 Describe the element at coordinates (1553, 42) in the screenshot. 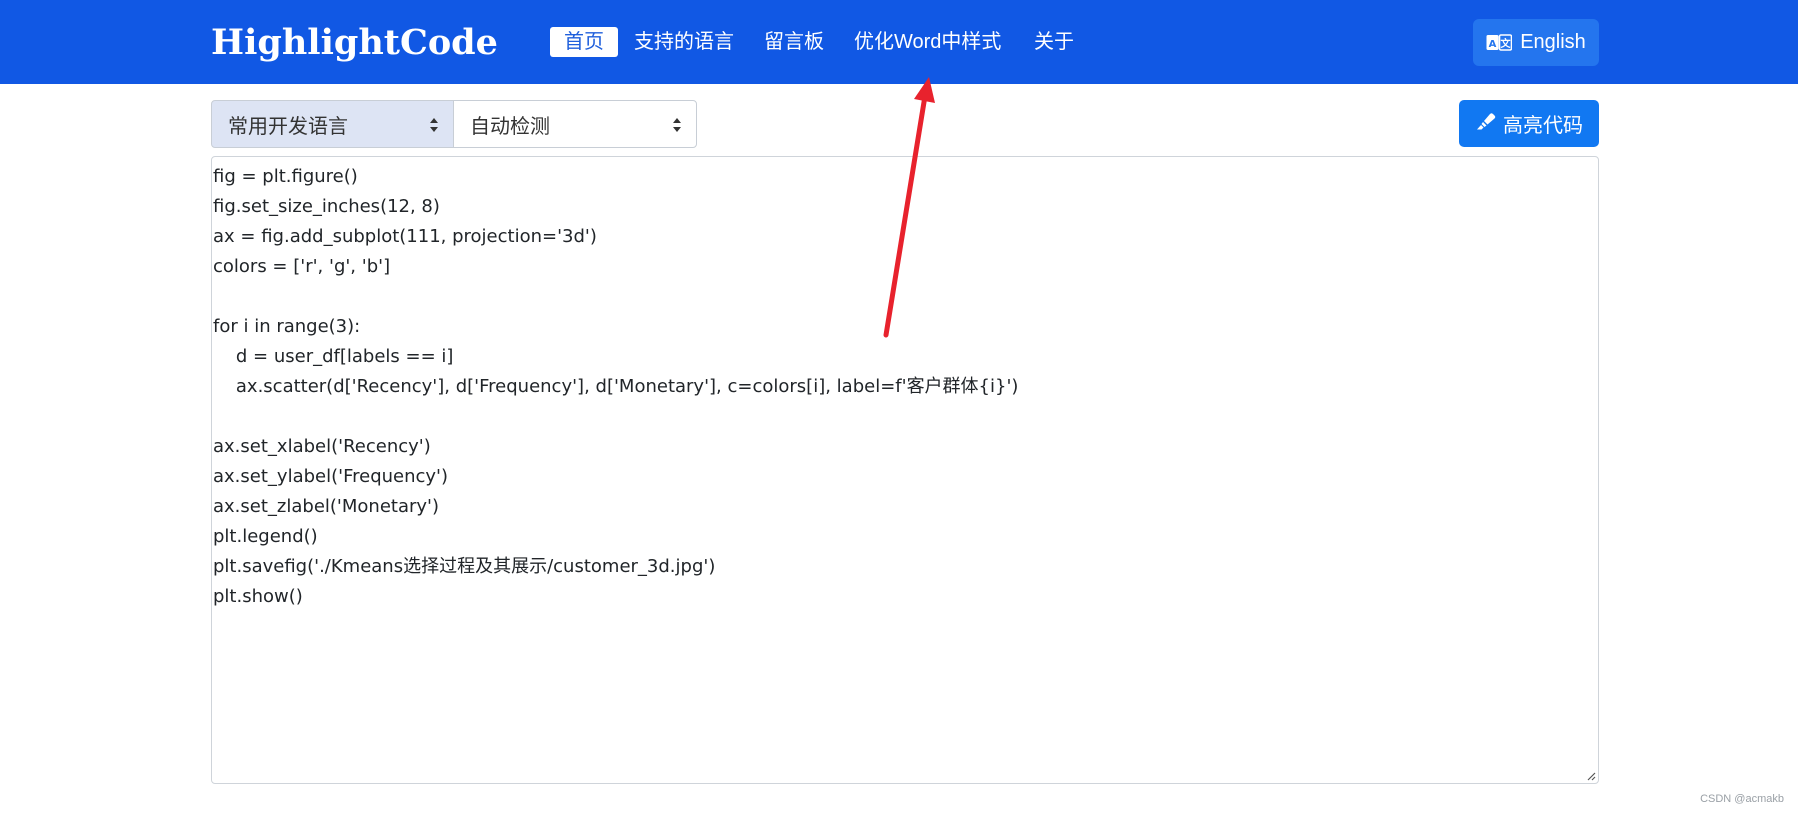

I see `language-switch-label: English` at that location.